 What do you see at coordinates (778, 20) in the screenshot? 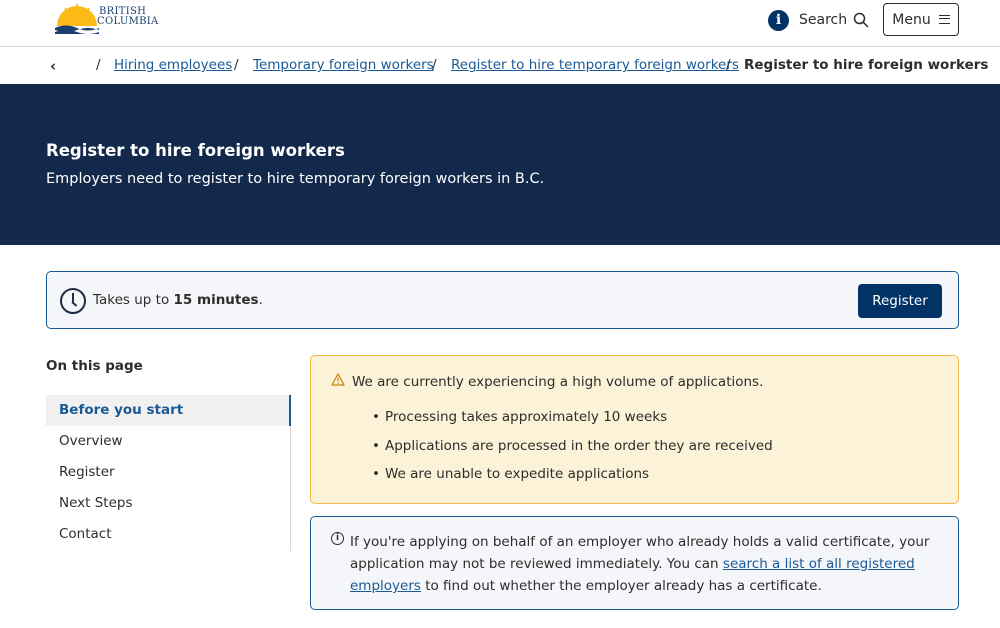
I see `info-icon: i` at bounding box center [778, 20].